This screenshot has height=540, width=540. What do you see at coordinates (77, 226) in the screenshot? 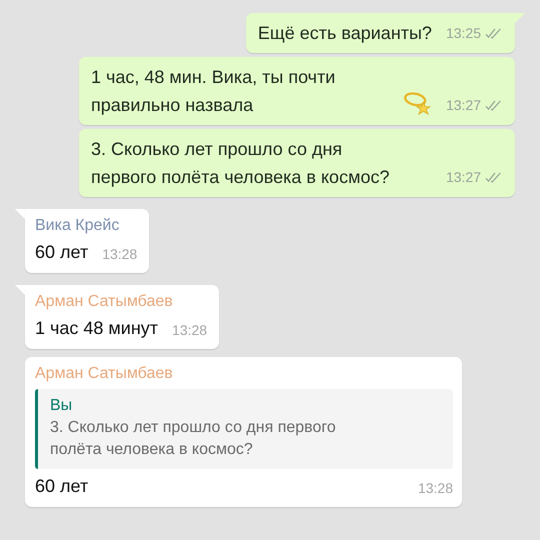
I see `sender-name: Вика Крейс` at bounding box center [77, 226].